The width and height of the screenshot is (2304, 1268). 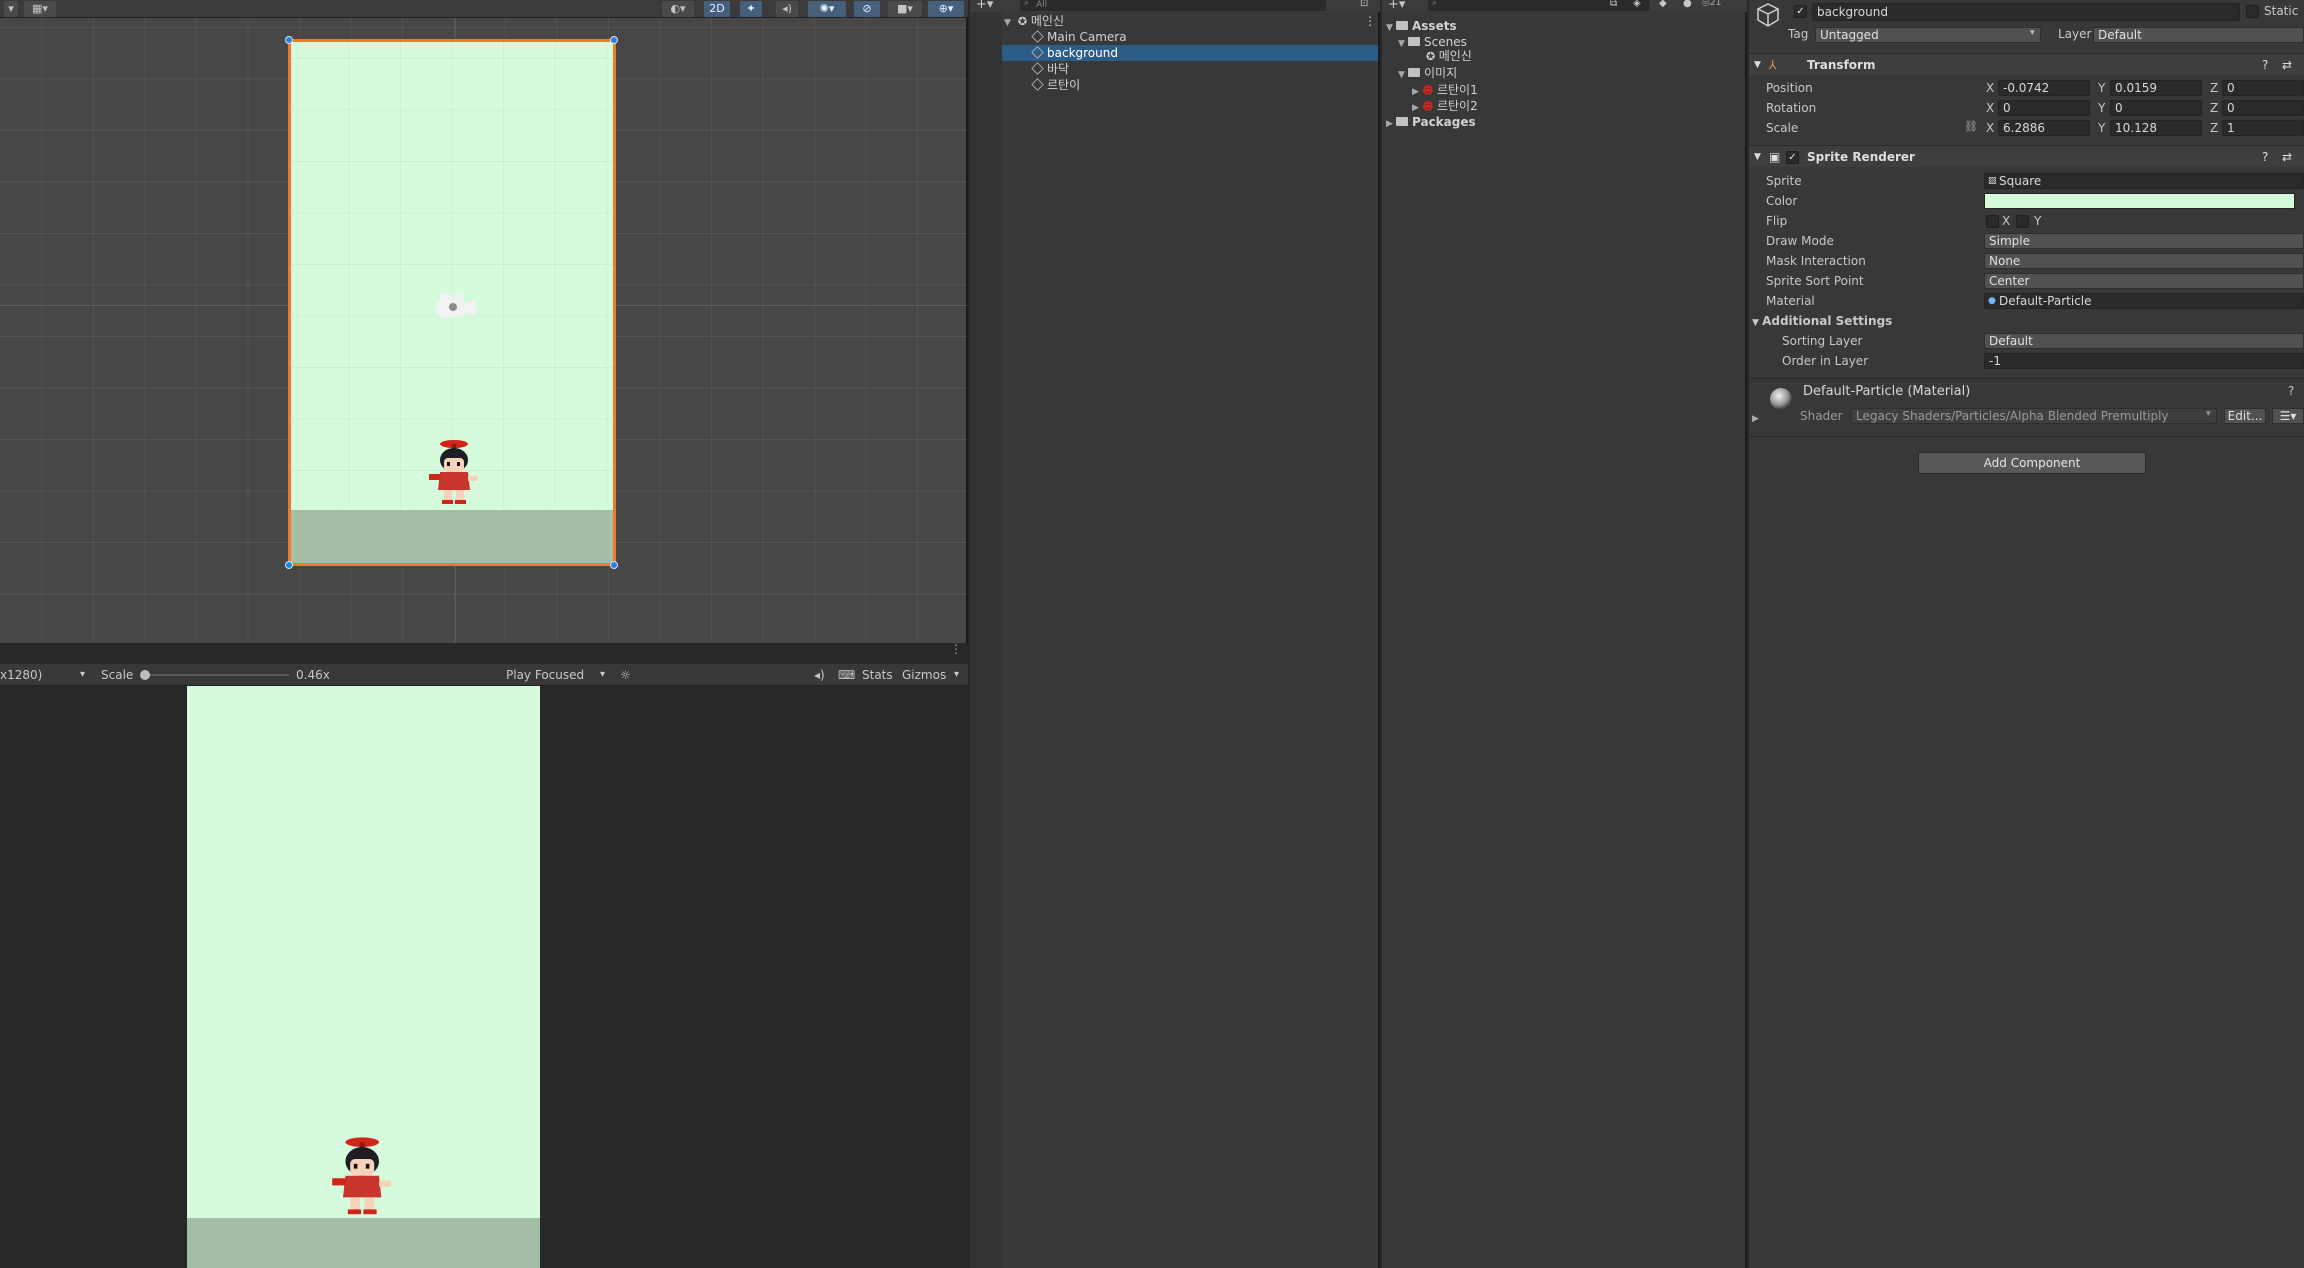 I want to click on rtan-character-scene, so click(x=453, y=473).